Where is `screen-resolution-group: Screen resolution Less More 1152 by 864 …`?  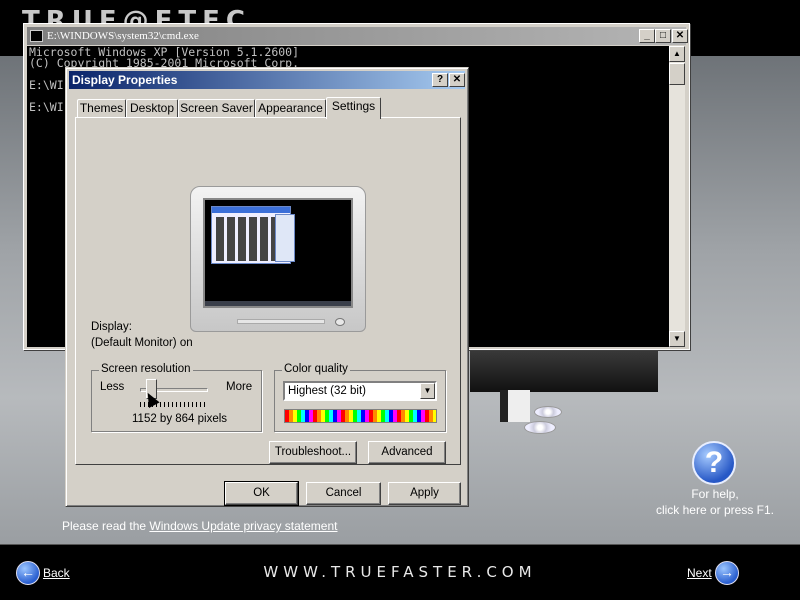
screen-resolution-group: Screen resolution Less More 1152 by 864 … is located at coordinates (176, 397).